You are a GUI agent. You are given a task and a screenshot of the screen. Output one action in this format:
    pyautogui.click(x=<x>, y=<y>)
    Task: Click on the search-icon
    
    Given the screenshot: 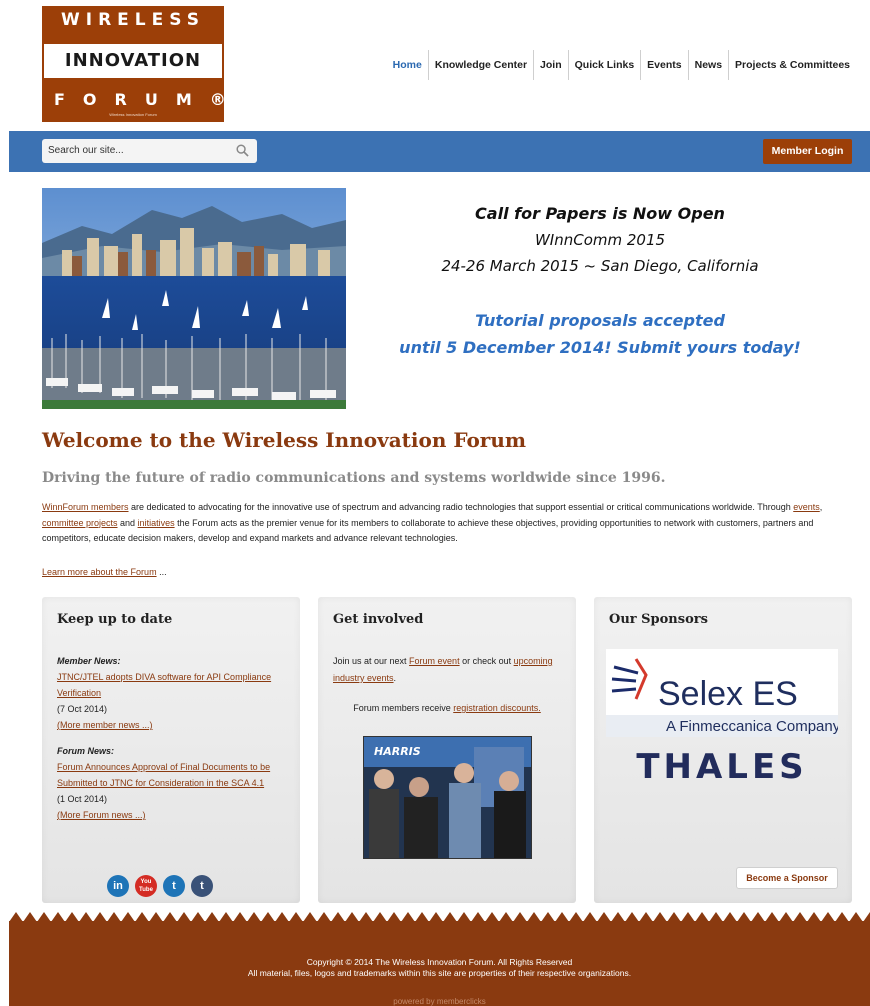 What is the action you would take?
    pyautogui.click(x=242, y=150)
    